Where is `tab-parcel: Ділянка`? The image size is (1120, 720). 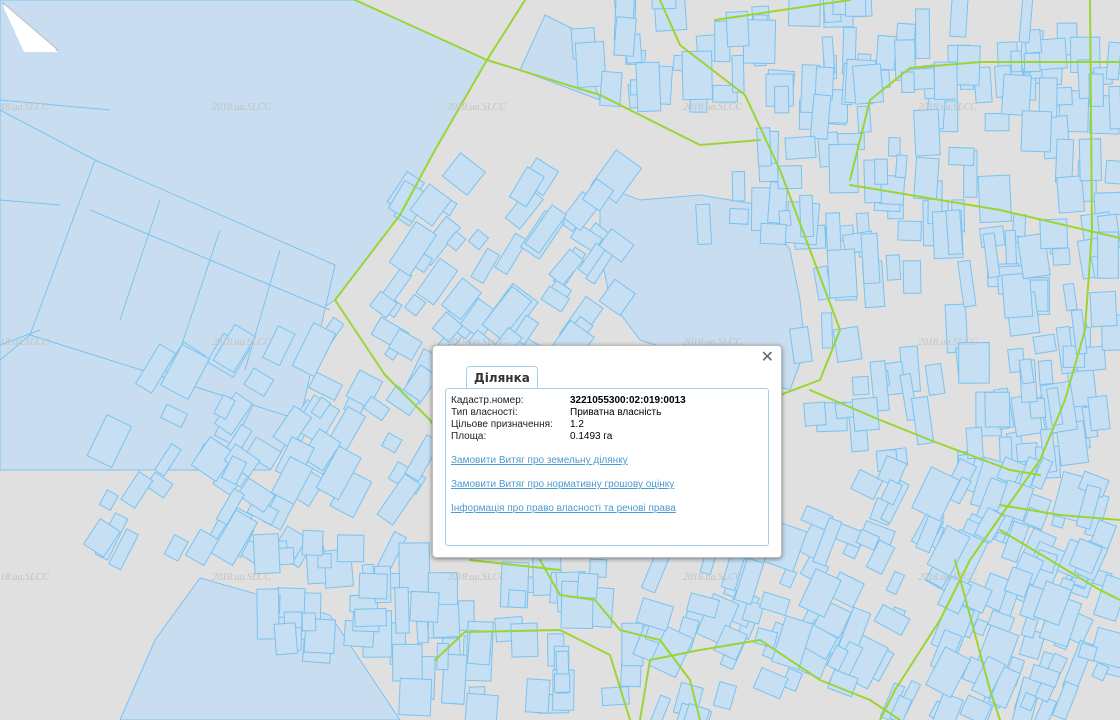 tab-parcel: Ділянка is located at coordinates (502, 377).